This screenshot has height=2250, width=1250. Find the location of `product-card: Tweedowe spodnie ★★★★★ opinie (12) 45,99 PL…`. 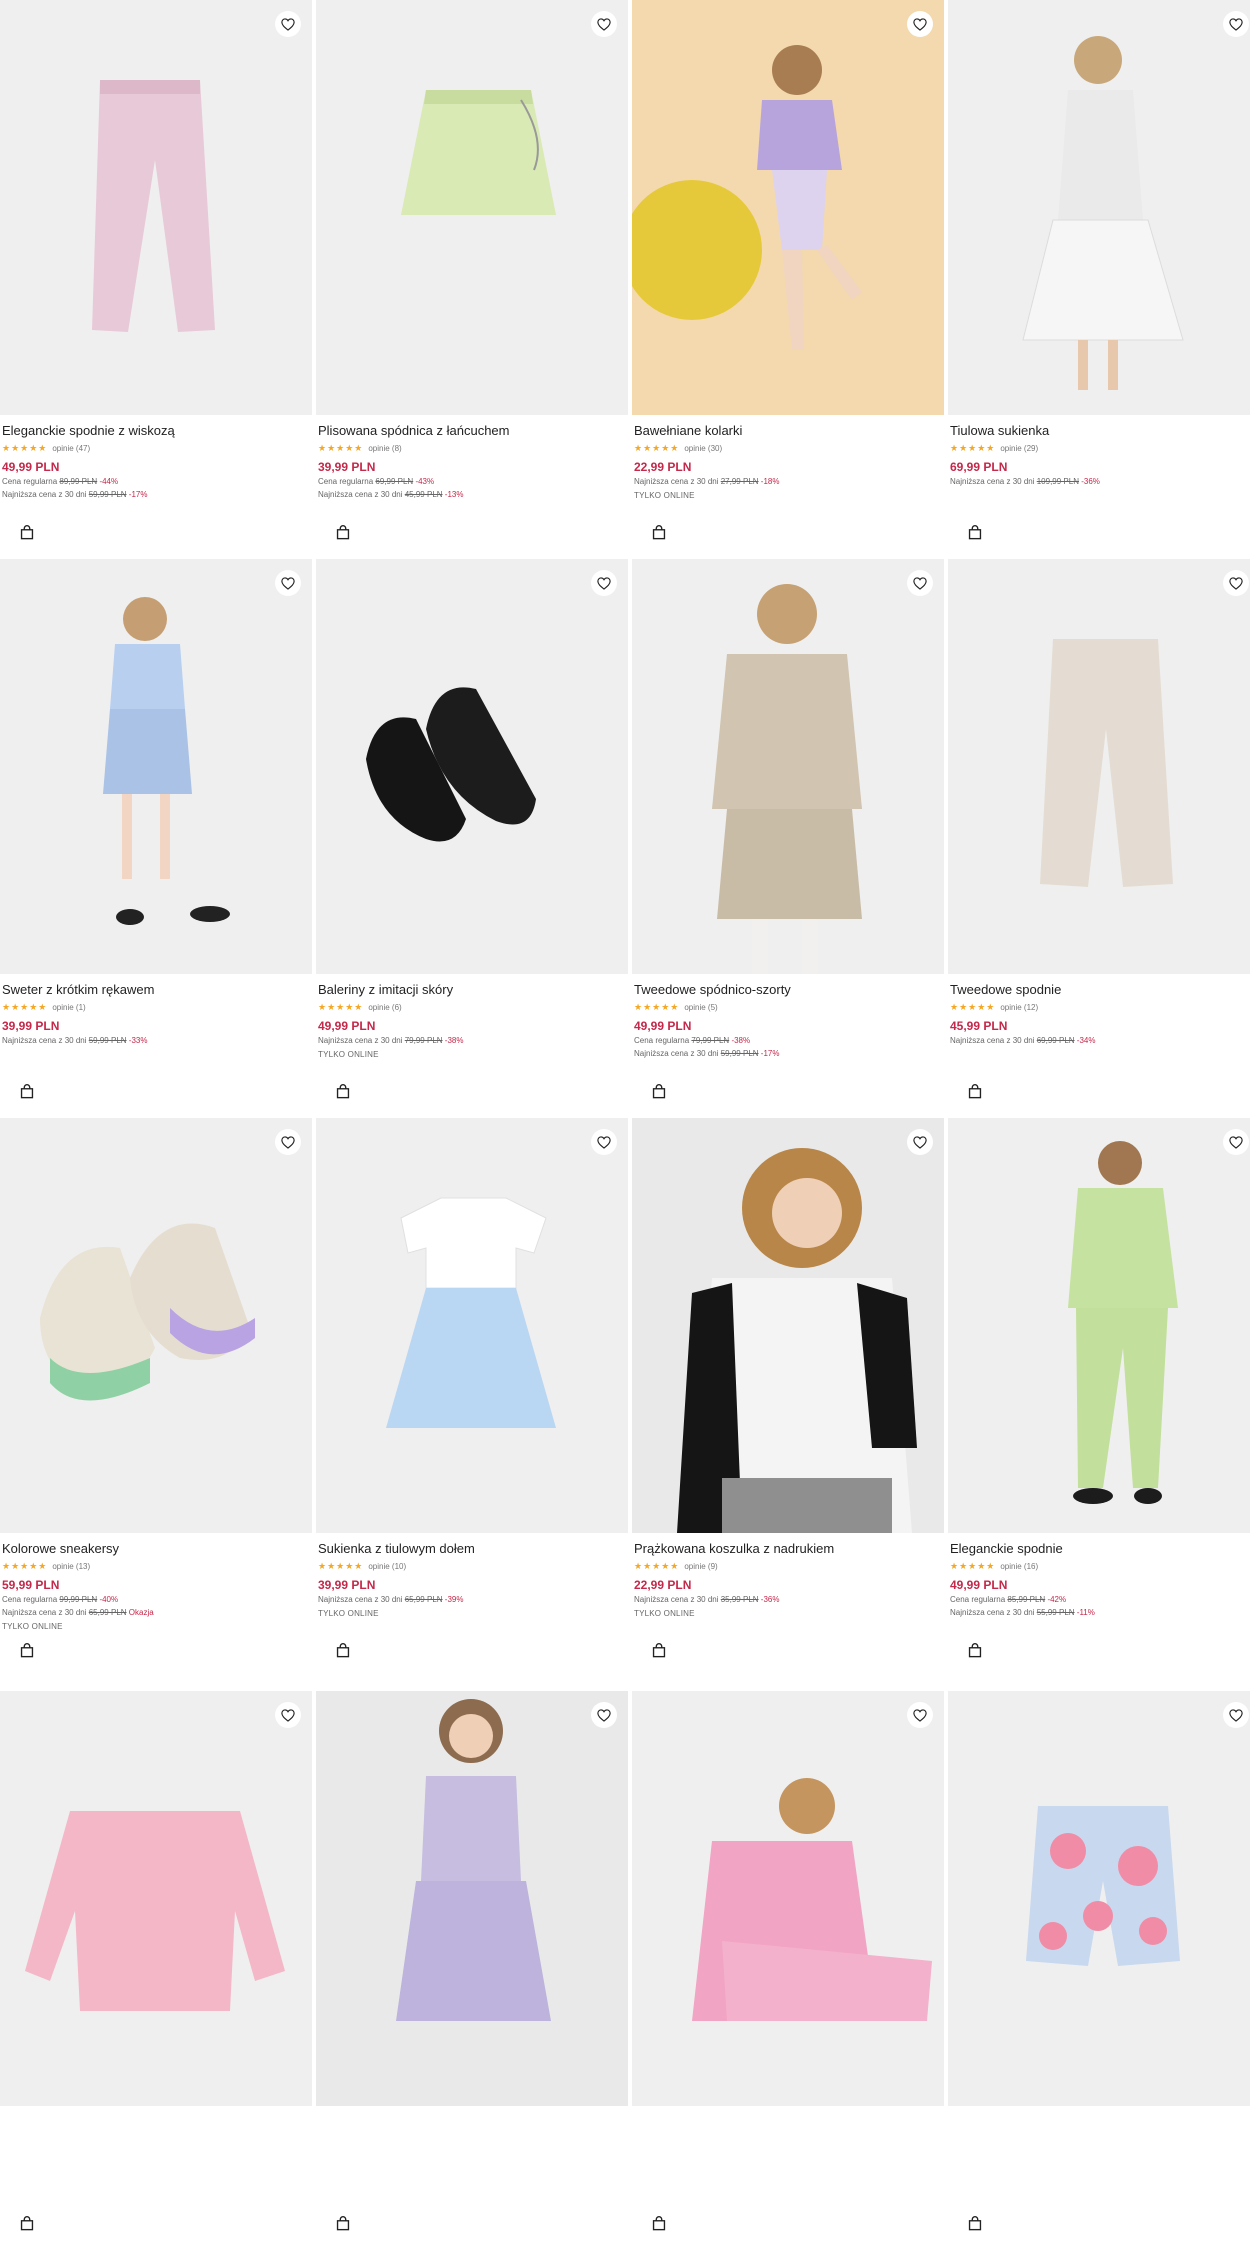

product-card: Tweedowe spodnie ★★★★★ opinie (12) 45,99 PL… is located at coordinates (1099, 838).